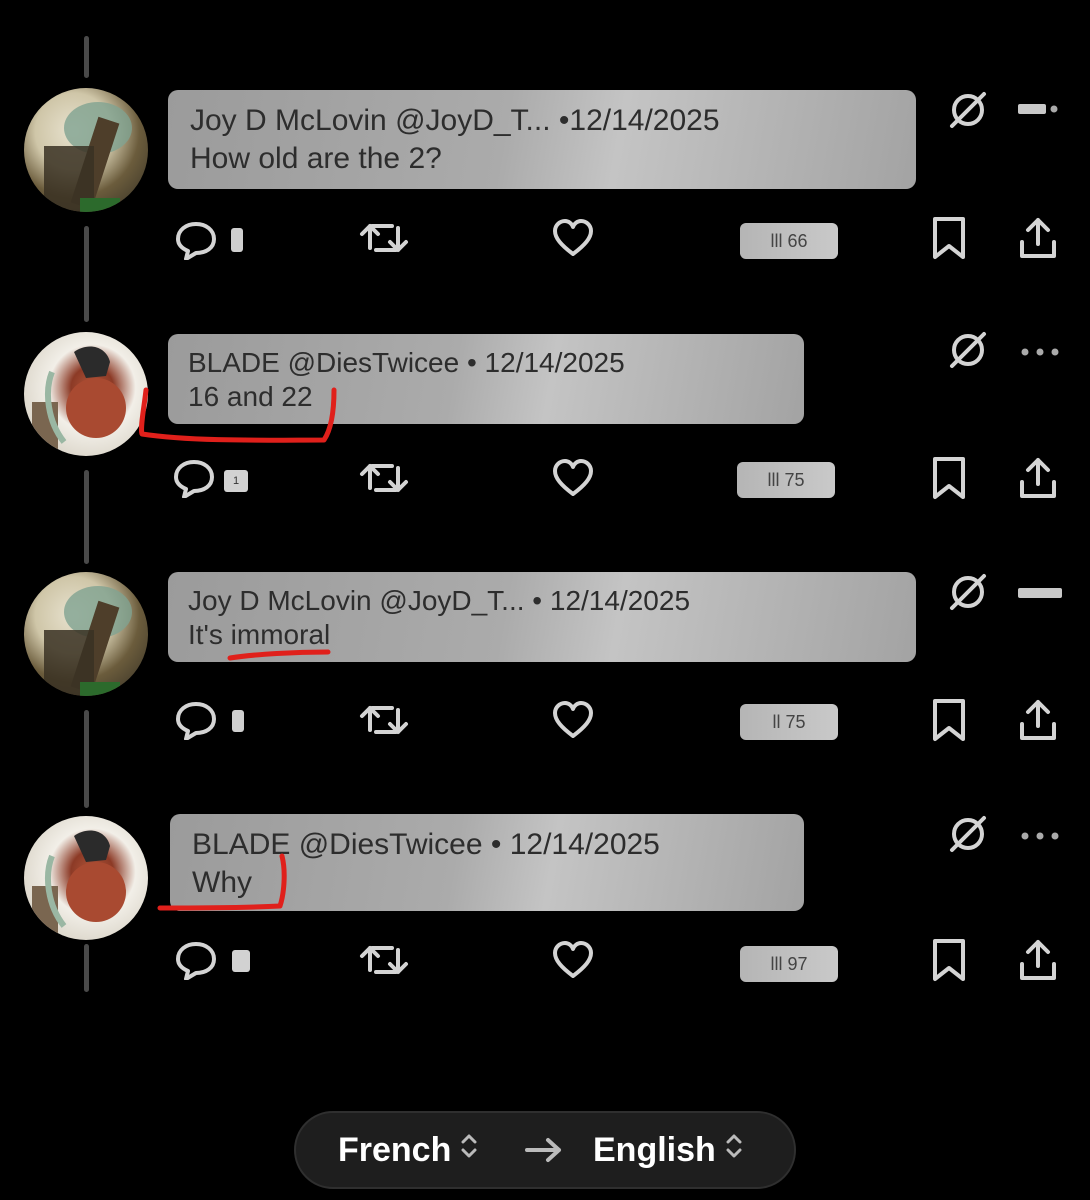 This screenshot has height=1200, width=1090. Describe the element at coordinates (439, 600) in the screenshot. I see `post-meta: Joy D McLovin @JoyD_T... • 12/14/2025` at that location.